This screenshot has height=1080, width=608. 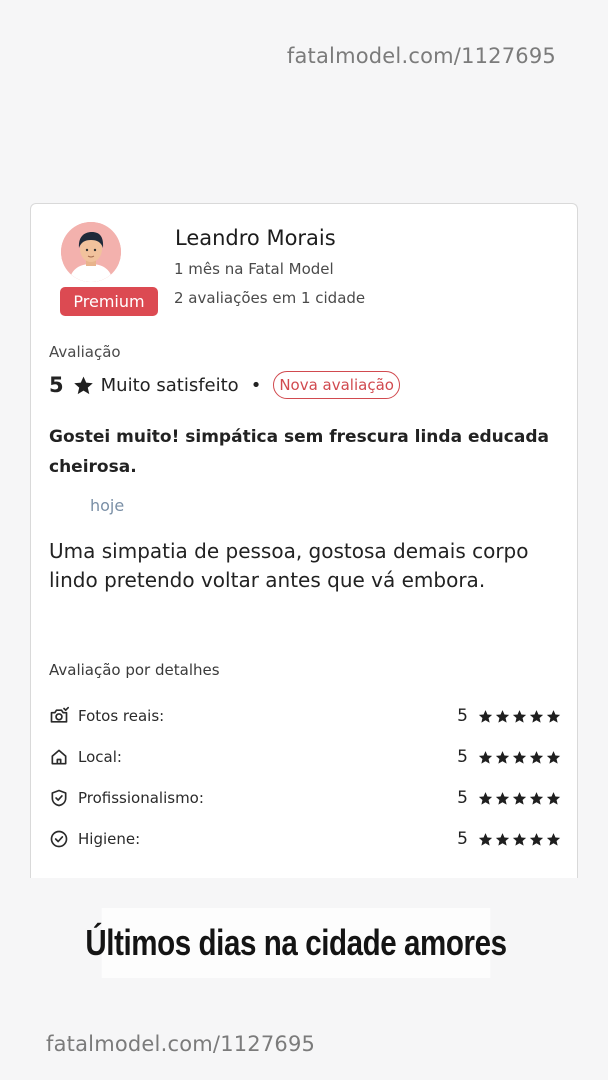 What do you see at coordinates (305, 839) in the screenshot?
I see `detail-row-higiene: Higiene: 5` at bounding box center [305, 839].